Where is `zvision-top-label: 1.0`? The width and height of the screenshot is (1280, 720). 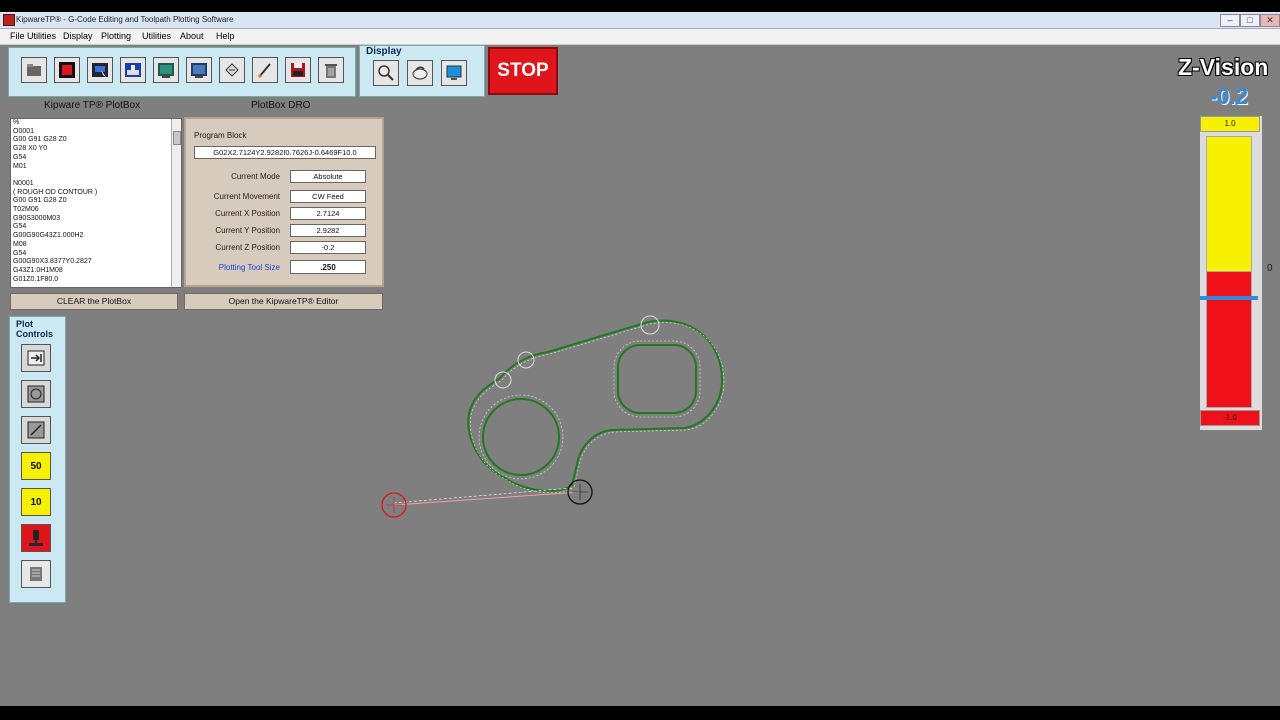 zvision-top-label: 1.0 is located at coordinates (1230, 124).